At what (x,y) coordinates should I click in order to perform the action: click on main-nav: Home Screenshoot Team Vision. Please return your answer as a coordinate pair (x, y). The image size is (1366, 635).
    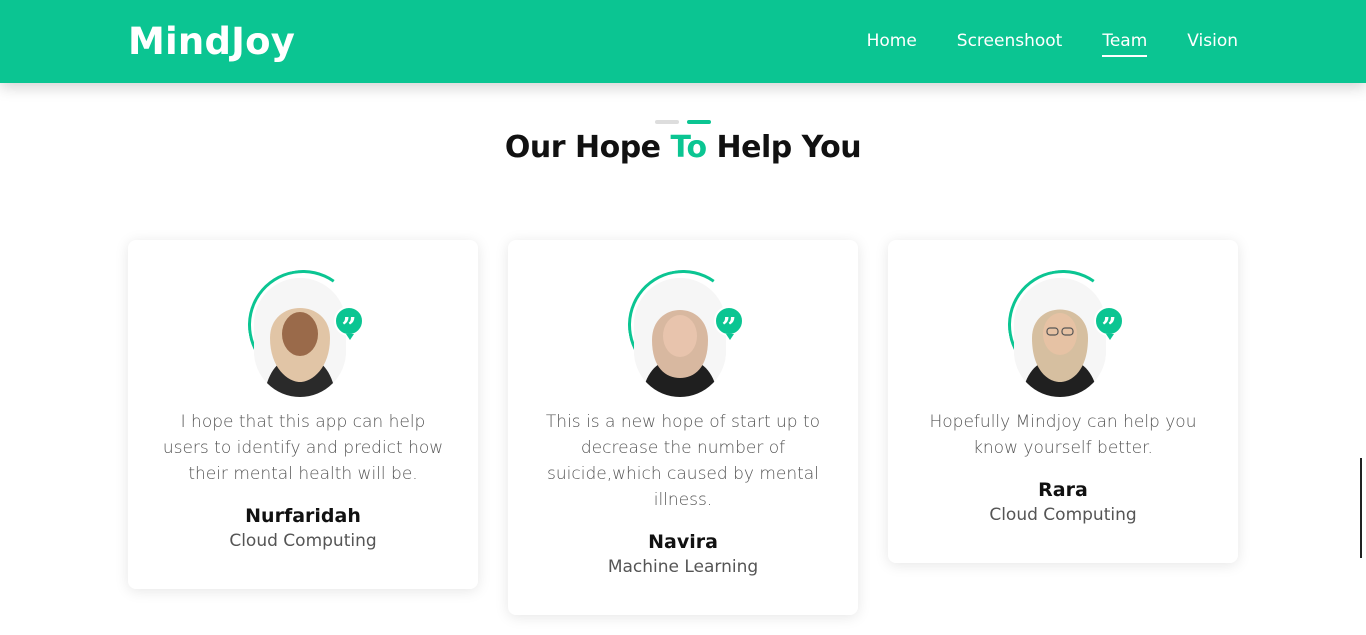
    Looking at the image, I should click on (1052, 44).